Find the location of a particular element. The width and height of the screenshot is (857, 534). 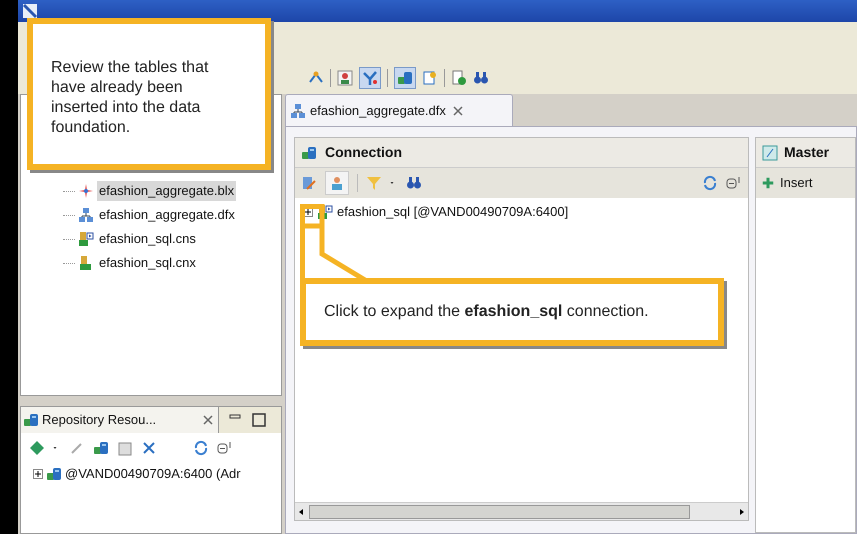

tree-item: efashion_sql [@VAND00490709A:6400] is located at coordinates (452, 212).